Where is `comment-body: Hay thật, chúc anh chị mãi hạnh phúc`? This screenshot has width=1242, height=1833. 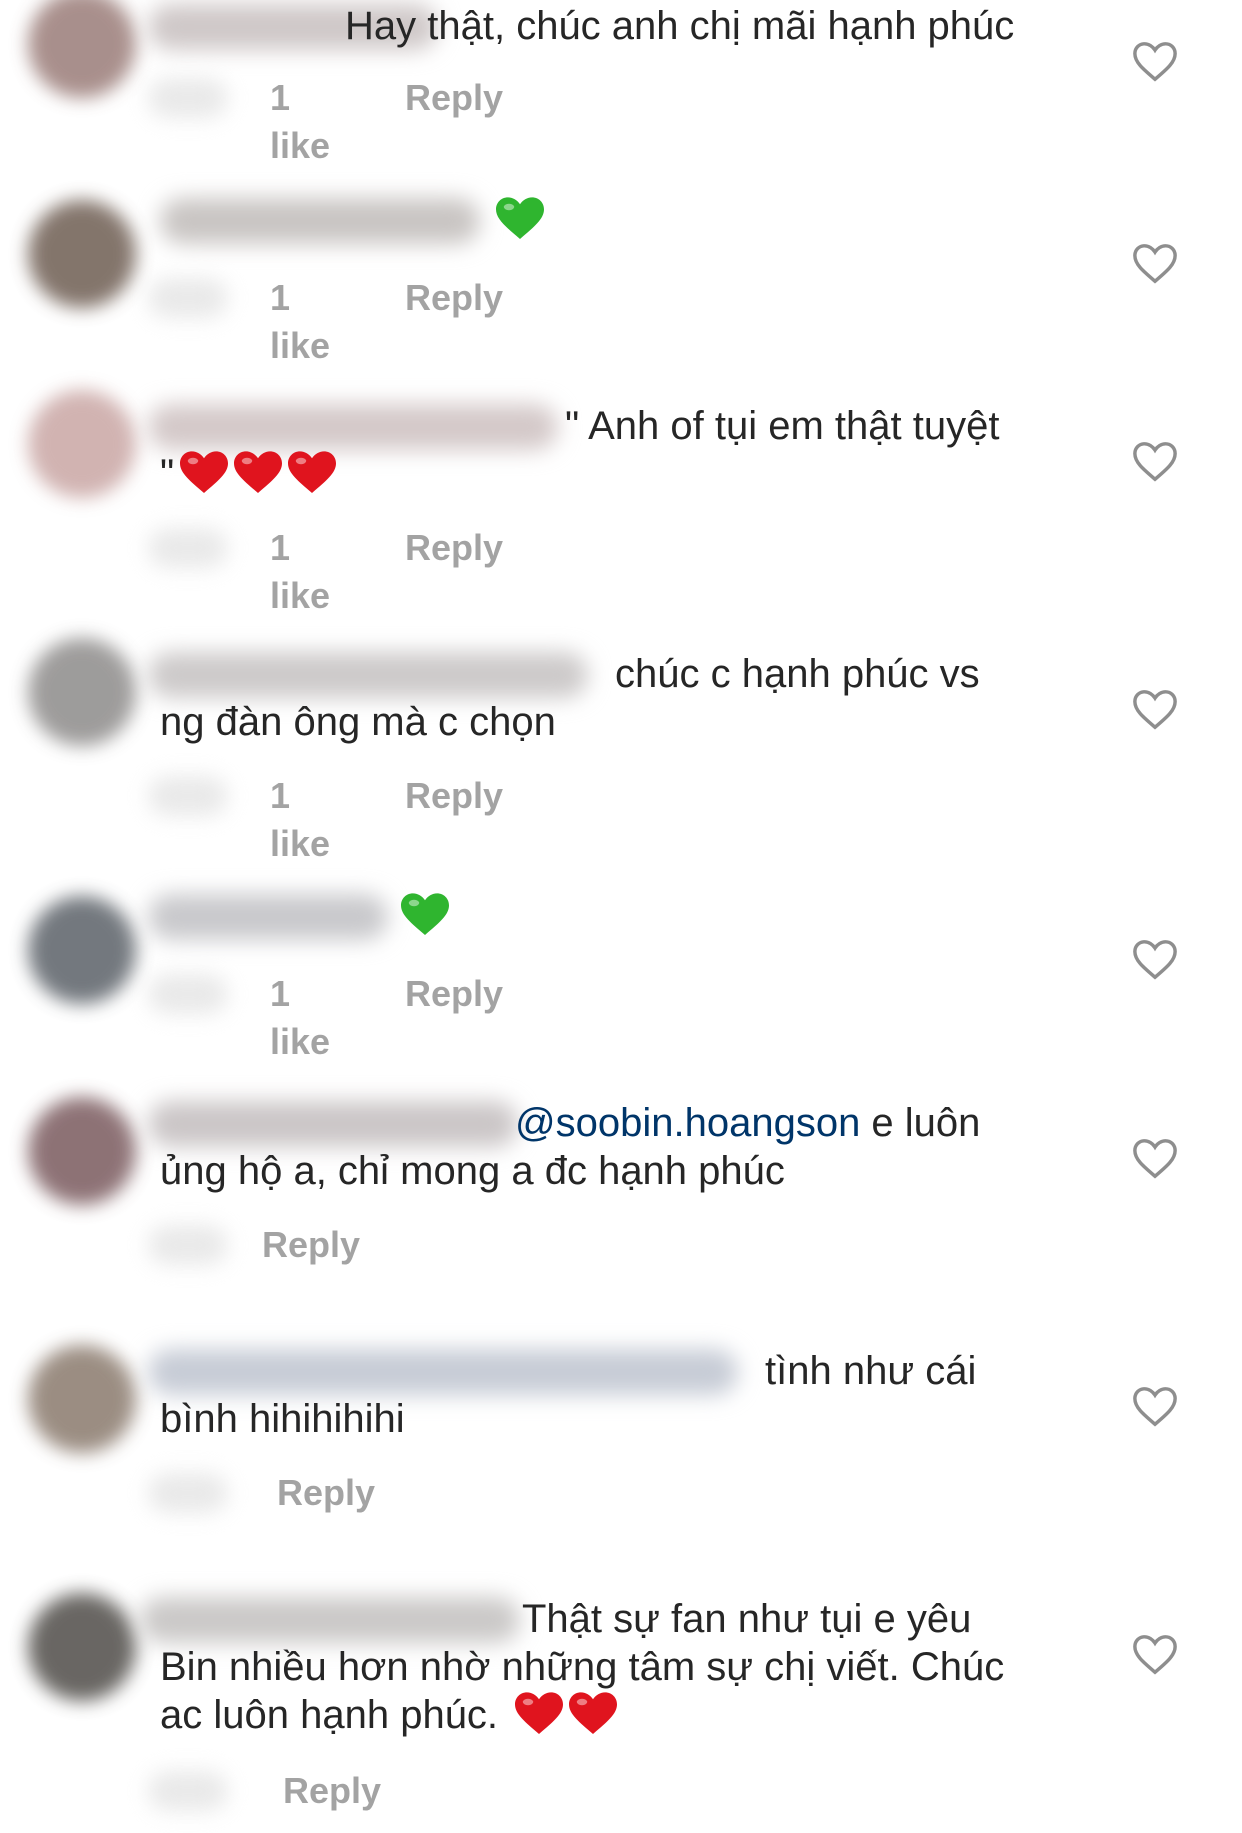 comment-body: Hay thật, chúc anh chị mãi hạnh phúc is located at coordinates (680, 26).